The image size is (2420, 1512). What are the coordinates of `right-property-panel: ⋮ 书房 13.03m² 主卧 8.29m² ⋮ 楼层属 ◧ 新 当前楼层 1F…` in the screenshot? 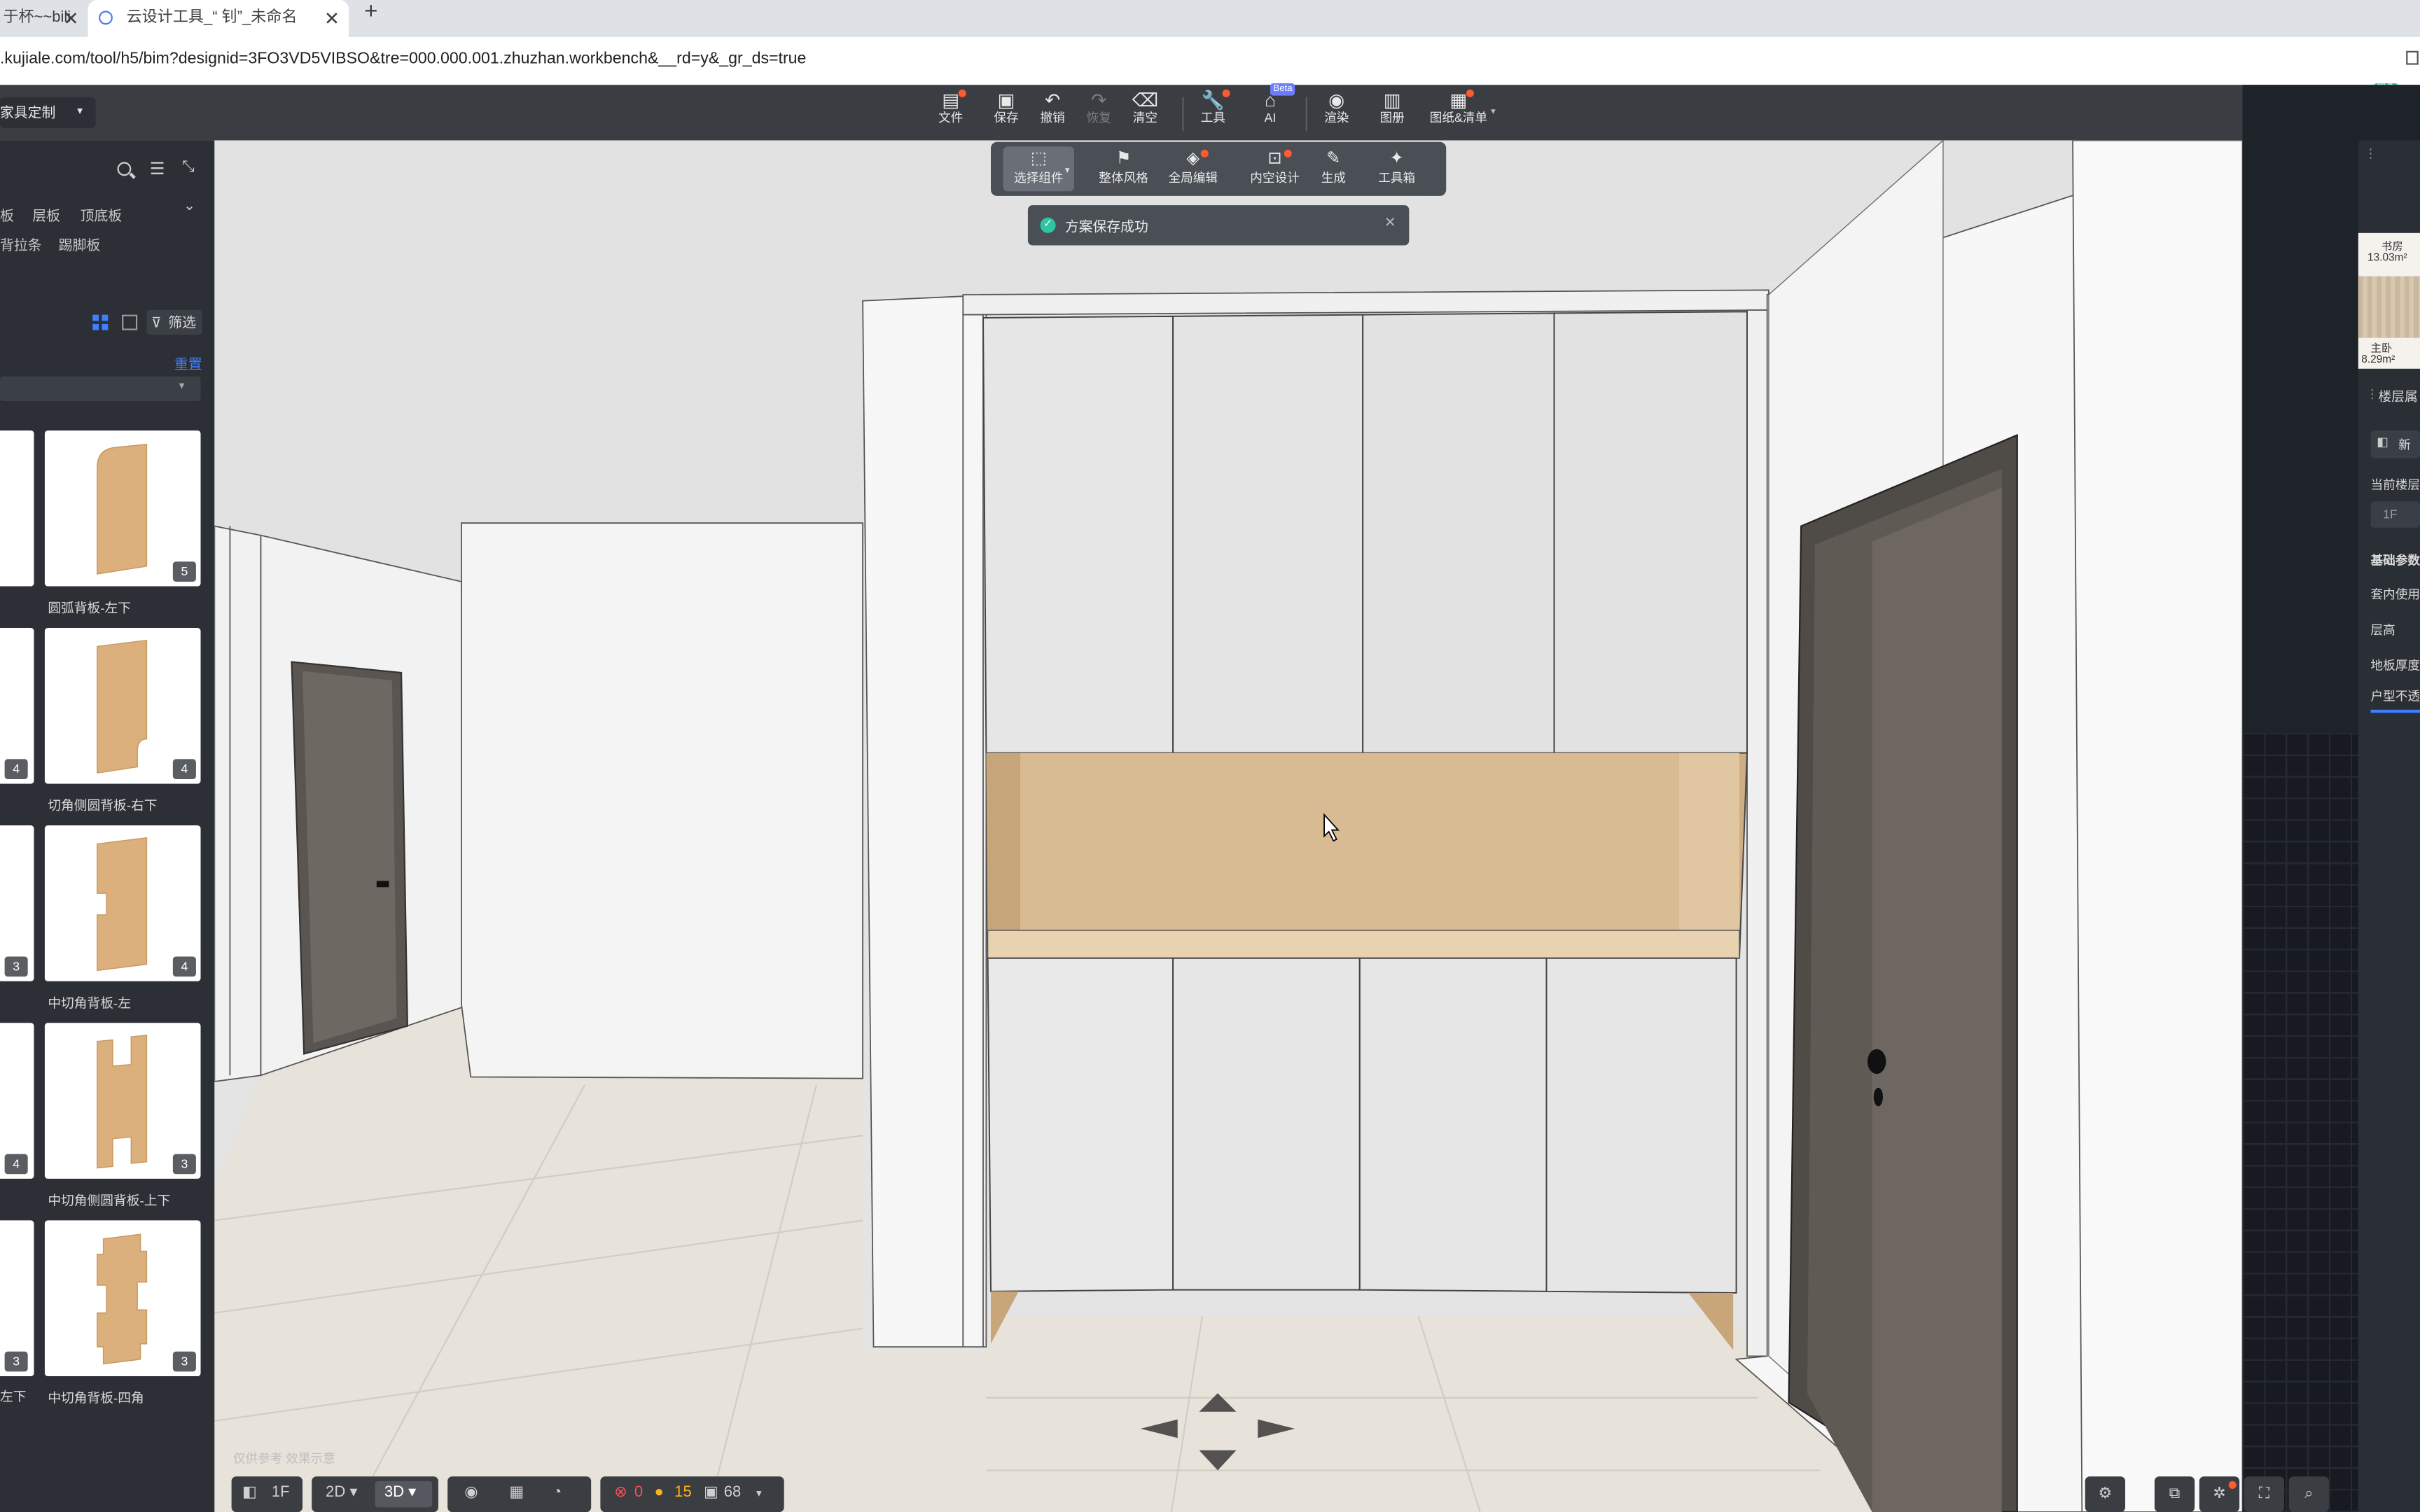 It's located at (2331, 798).